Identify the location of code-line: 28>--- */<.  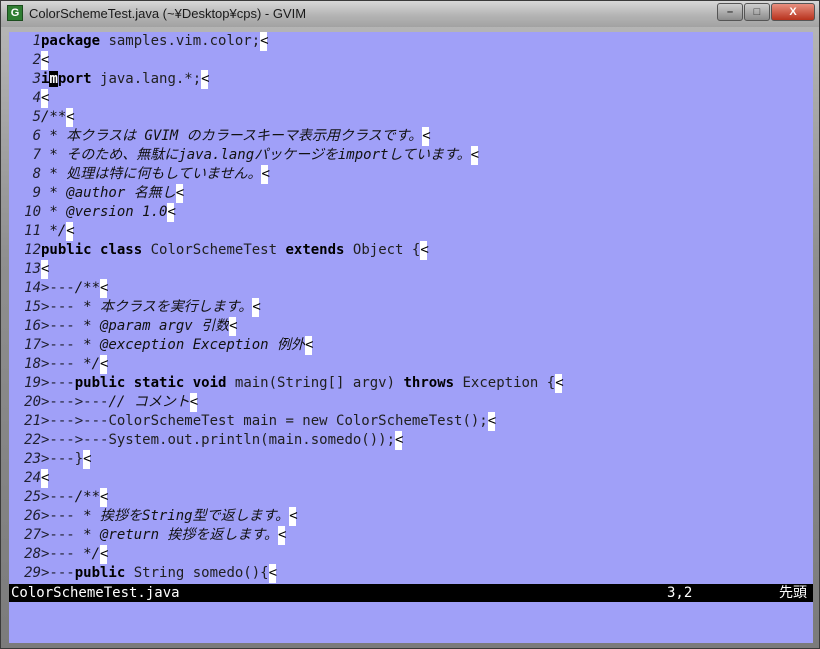
(411, 554).